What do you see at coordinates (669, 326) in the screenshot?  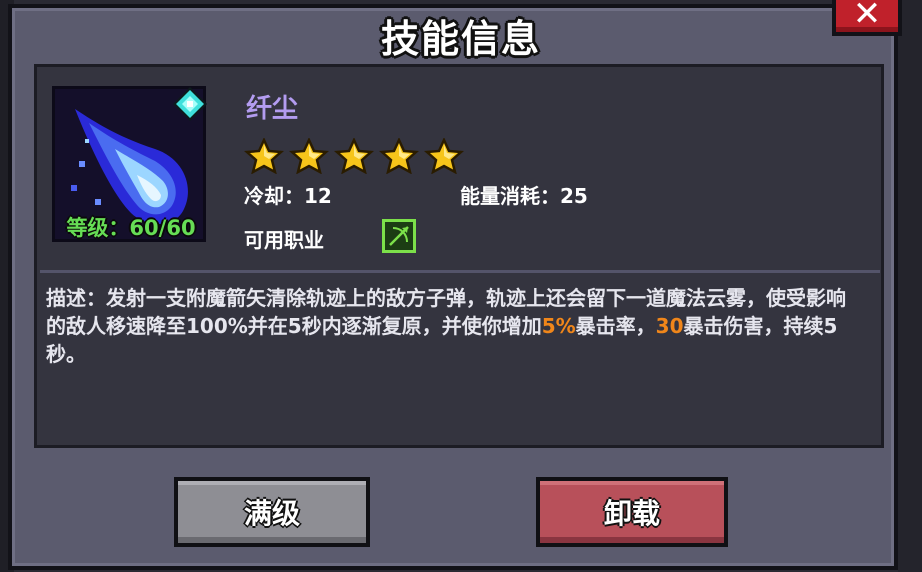 I see `crit-damage-value: 30` at bounding box center [669, 326].